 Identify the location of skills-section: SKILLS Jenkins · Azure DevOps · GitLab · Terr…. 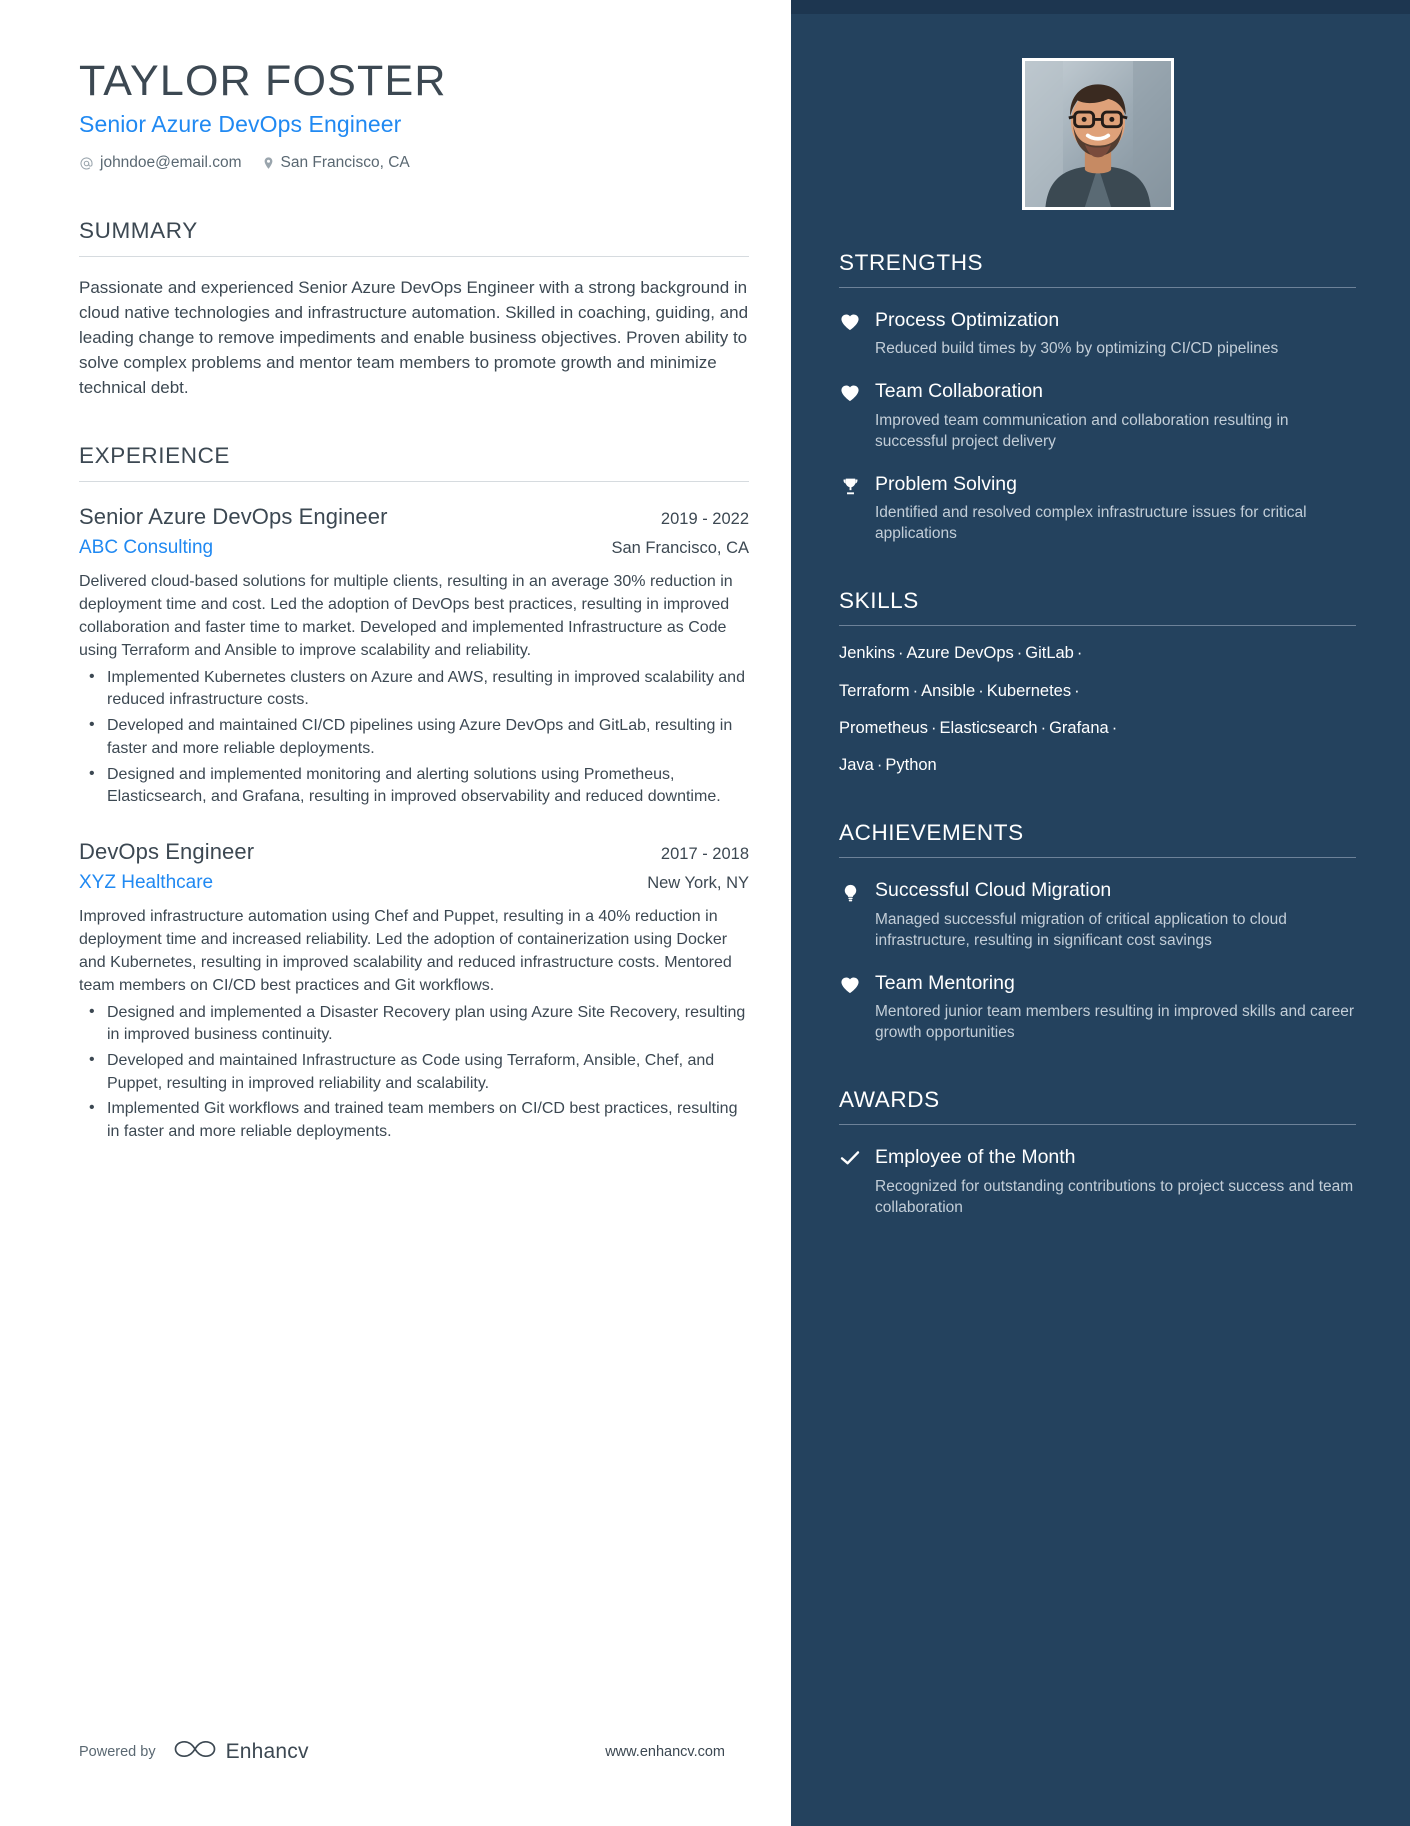
(1097, 682).